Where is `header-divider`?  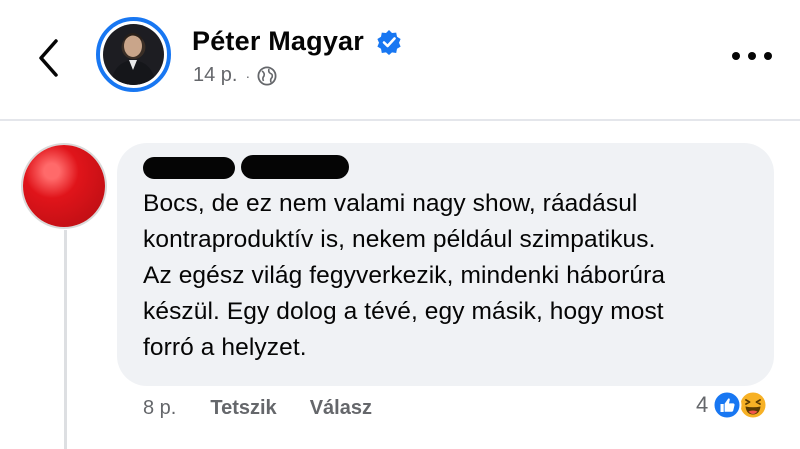 header-divider is located at coordinates (400, 120).